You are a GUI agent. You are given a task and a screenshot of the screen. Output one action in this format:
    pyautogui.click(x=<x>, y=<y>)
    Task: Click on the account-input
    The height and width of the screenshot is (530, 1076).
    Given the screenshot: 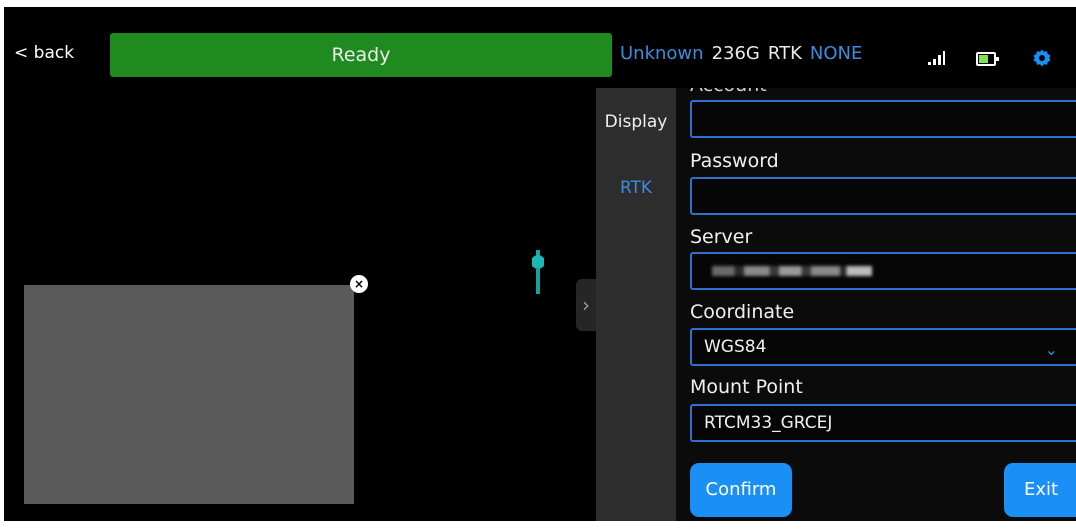 What is the action you would take?
    pyautogui.click(x=883, y=119)
    